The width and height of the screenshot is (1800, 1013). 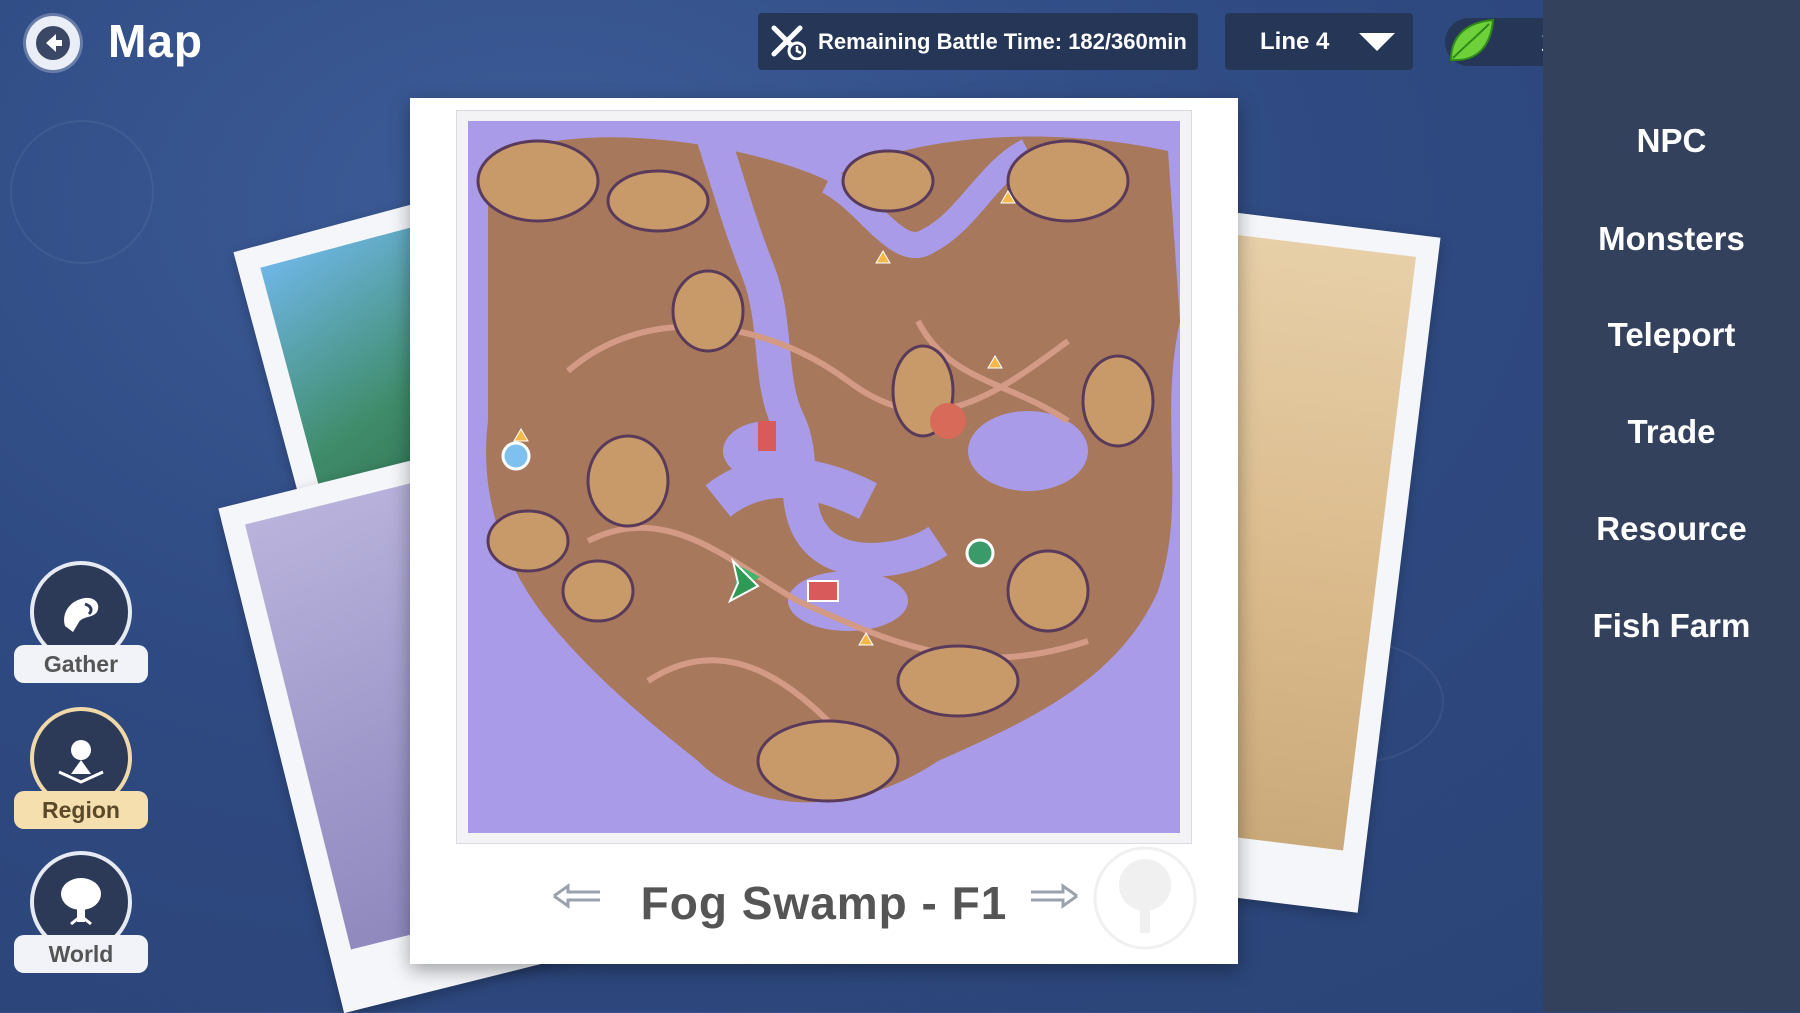 I want to click on filter-region: Region, so click(x=89, y=774).